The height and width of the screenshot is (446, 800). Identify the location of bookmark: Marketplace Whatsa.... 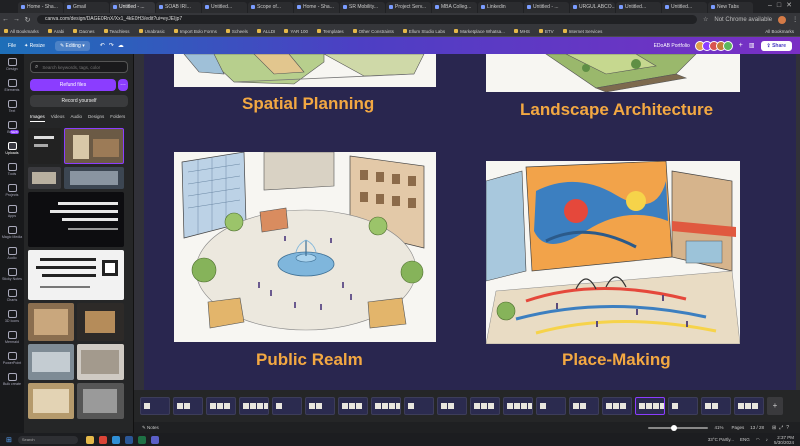
(479, 31).